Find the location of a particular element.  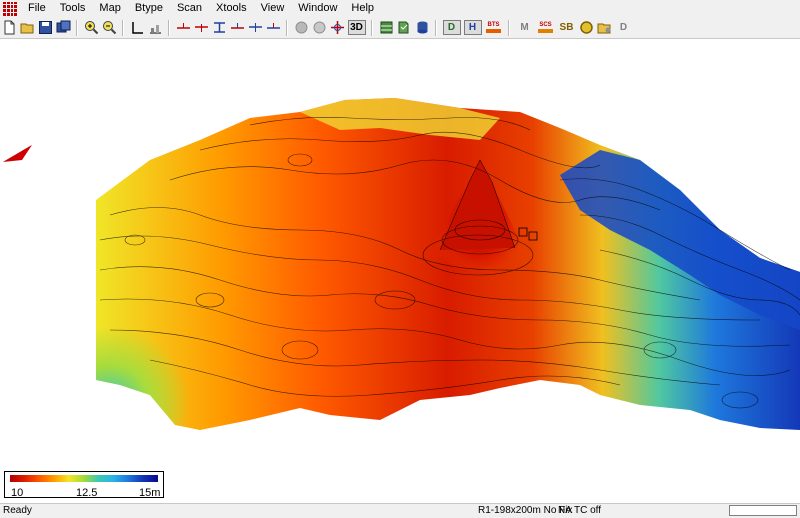

circle-icon is located at coordinates (586, 27).